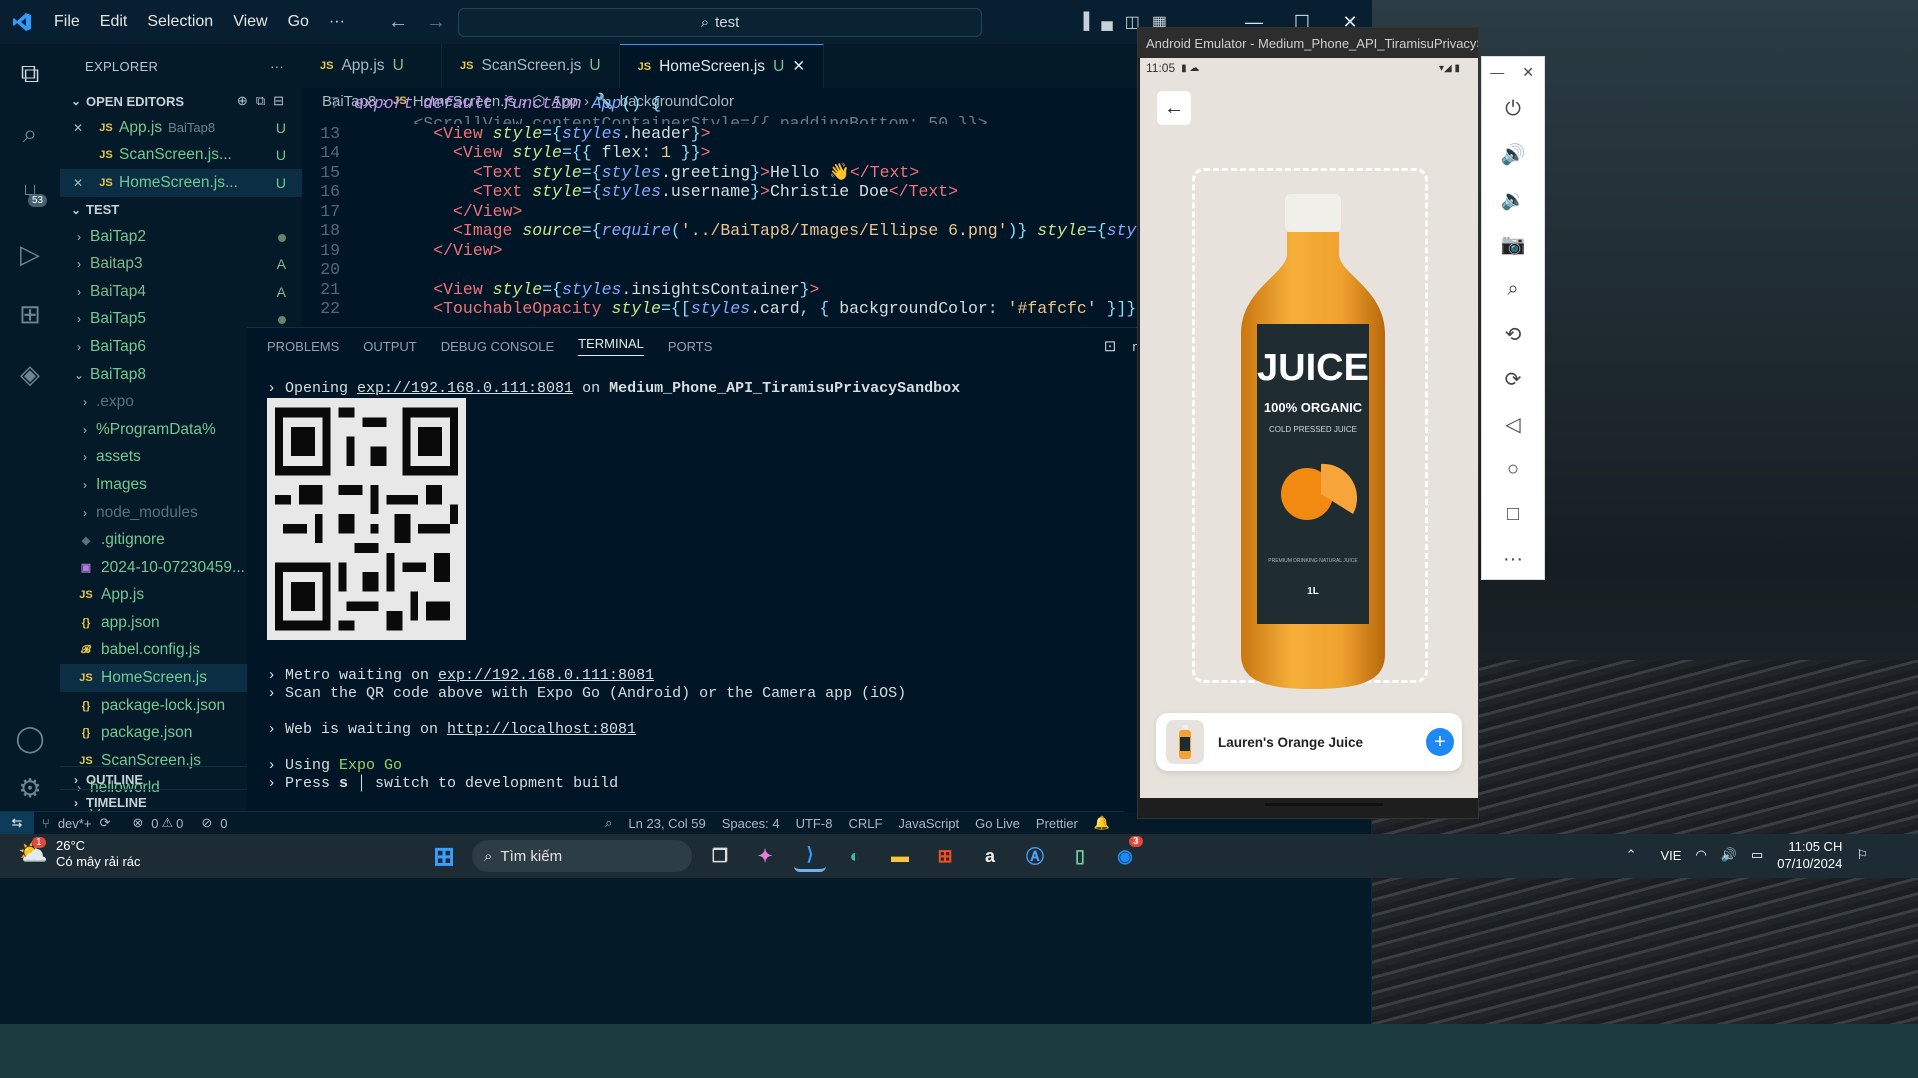 This screenshot has width=1918, height=1078. Describe the element at coordinates (30, 374) in the screenshot. I see `python-icon: ◈` at that location.